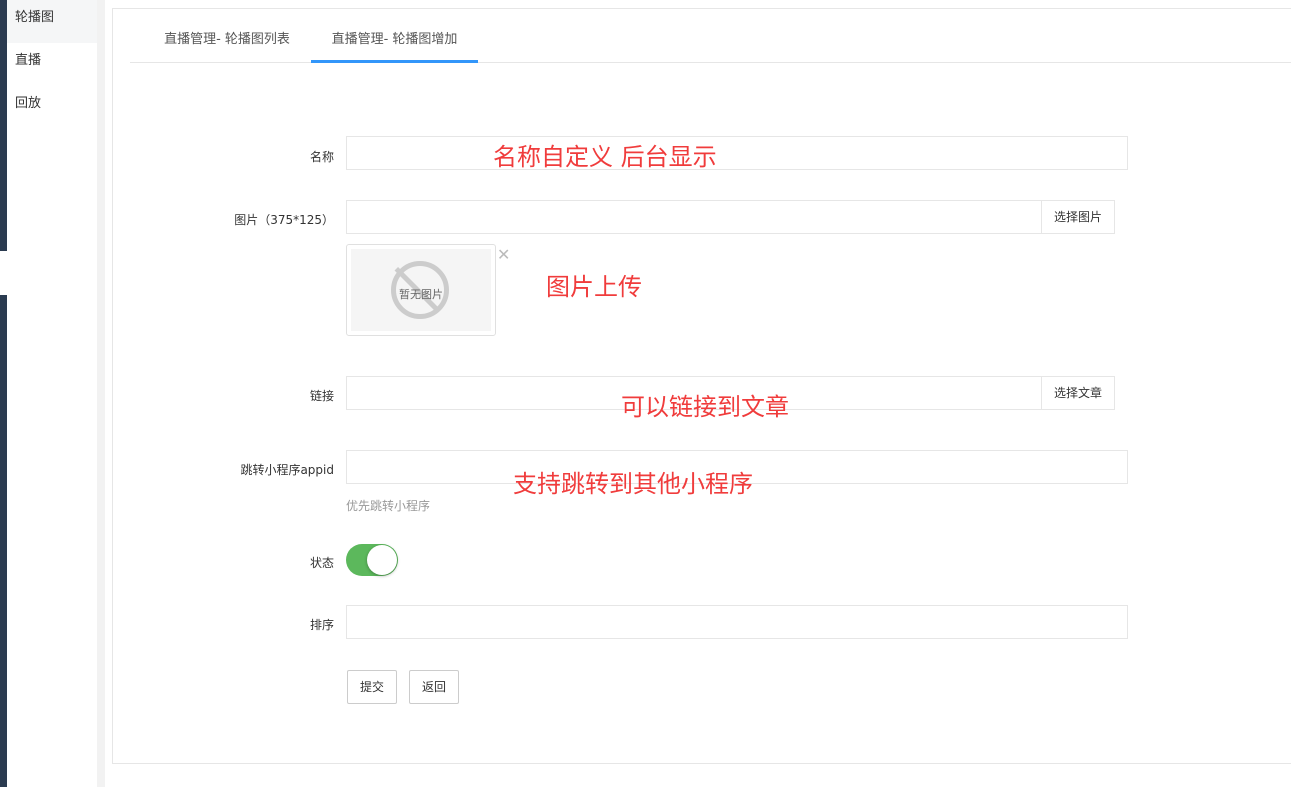  What do you see at coordinates (633, 484) in the screenshot?
I see `appid-annotation: 支持跳转到其他小程序` at bounding box center [633, 484].